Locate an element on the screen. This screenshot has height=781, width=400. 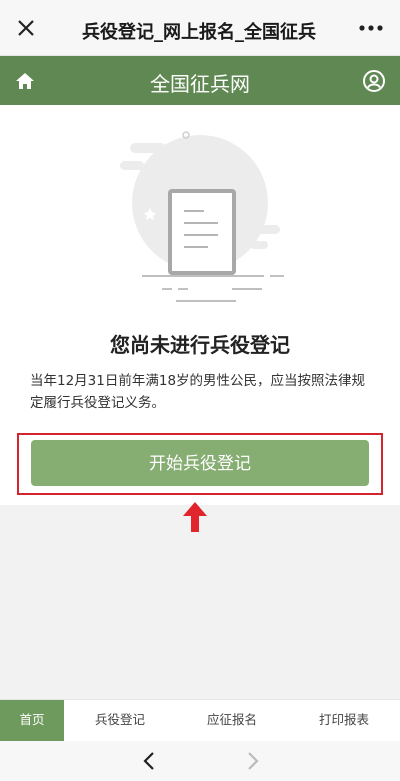
bottom-nav: 首页 兵役登记 应征报名 打印报表 is located at coordinates (200, 720).